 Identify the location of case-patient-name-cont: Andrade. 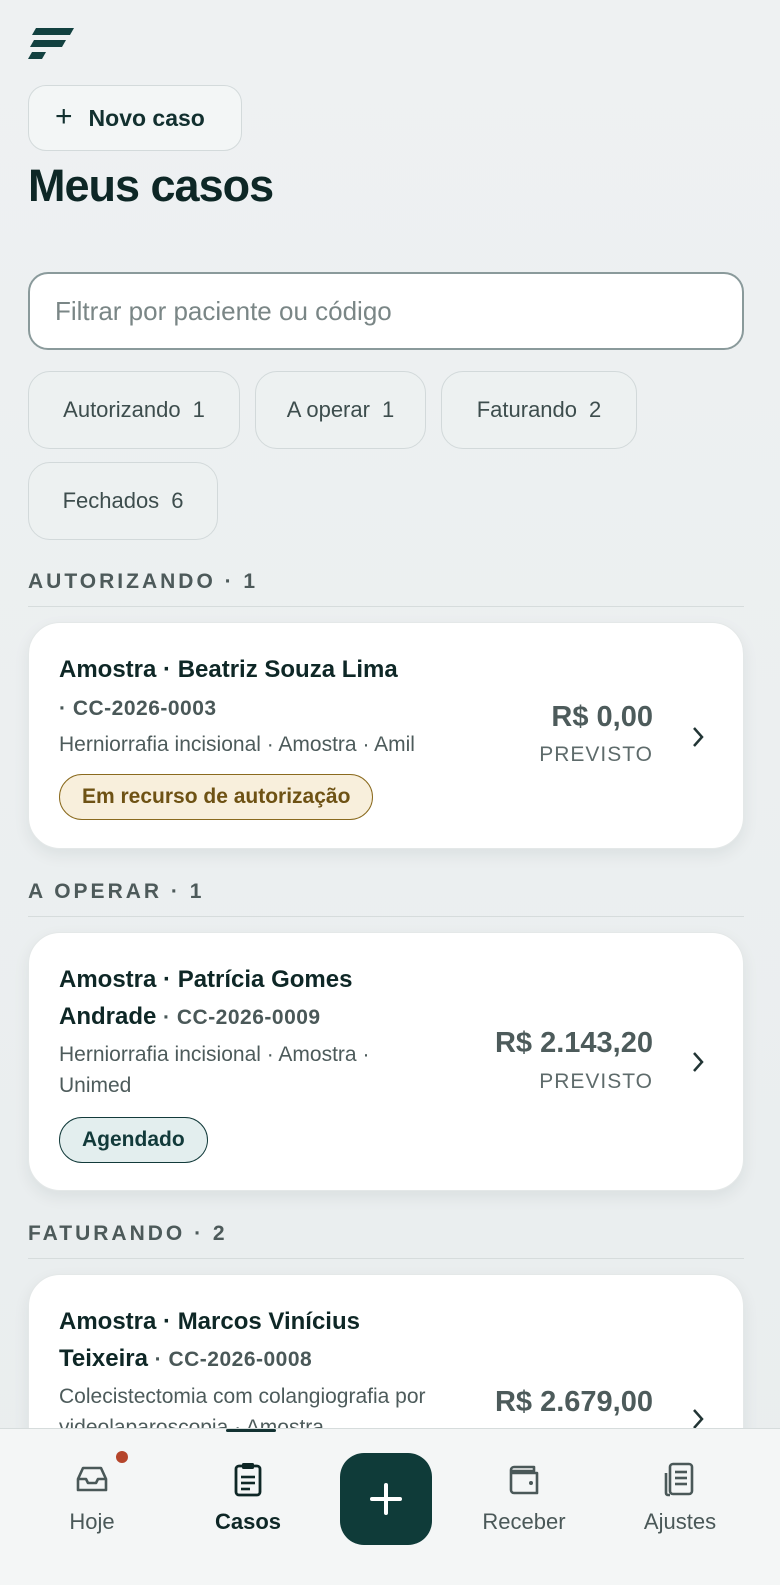
(108, 1016).